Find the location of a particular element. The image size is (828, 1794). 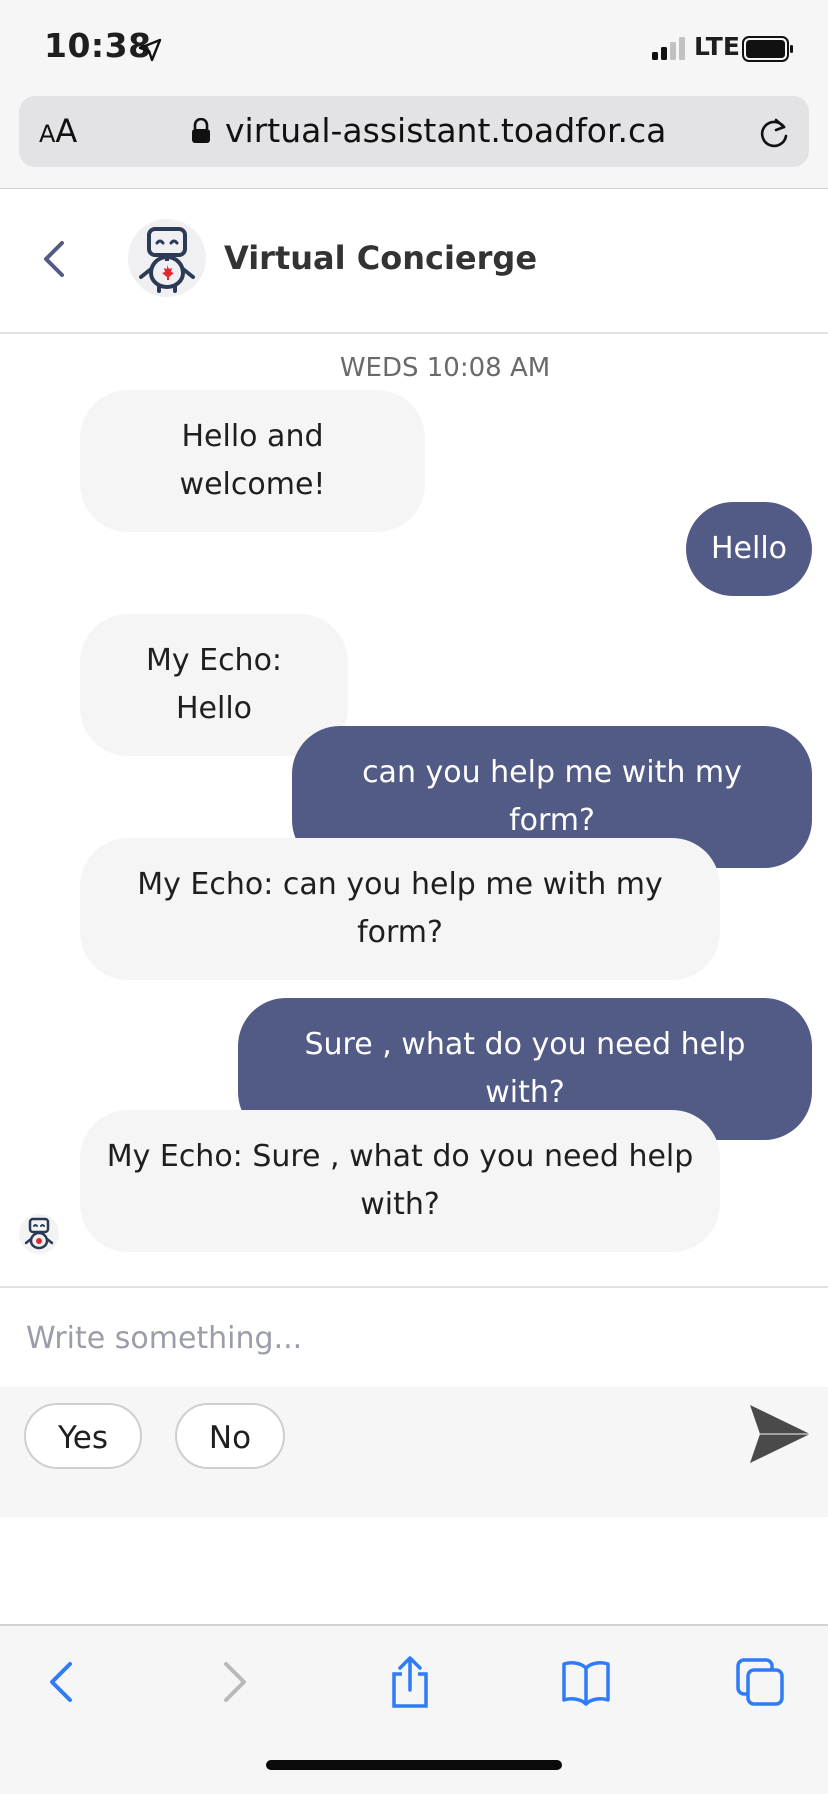

message-input is located at coordinates (406, 1338).